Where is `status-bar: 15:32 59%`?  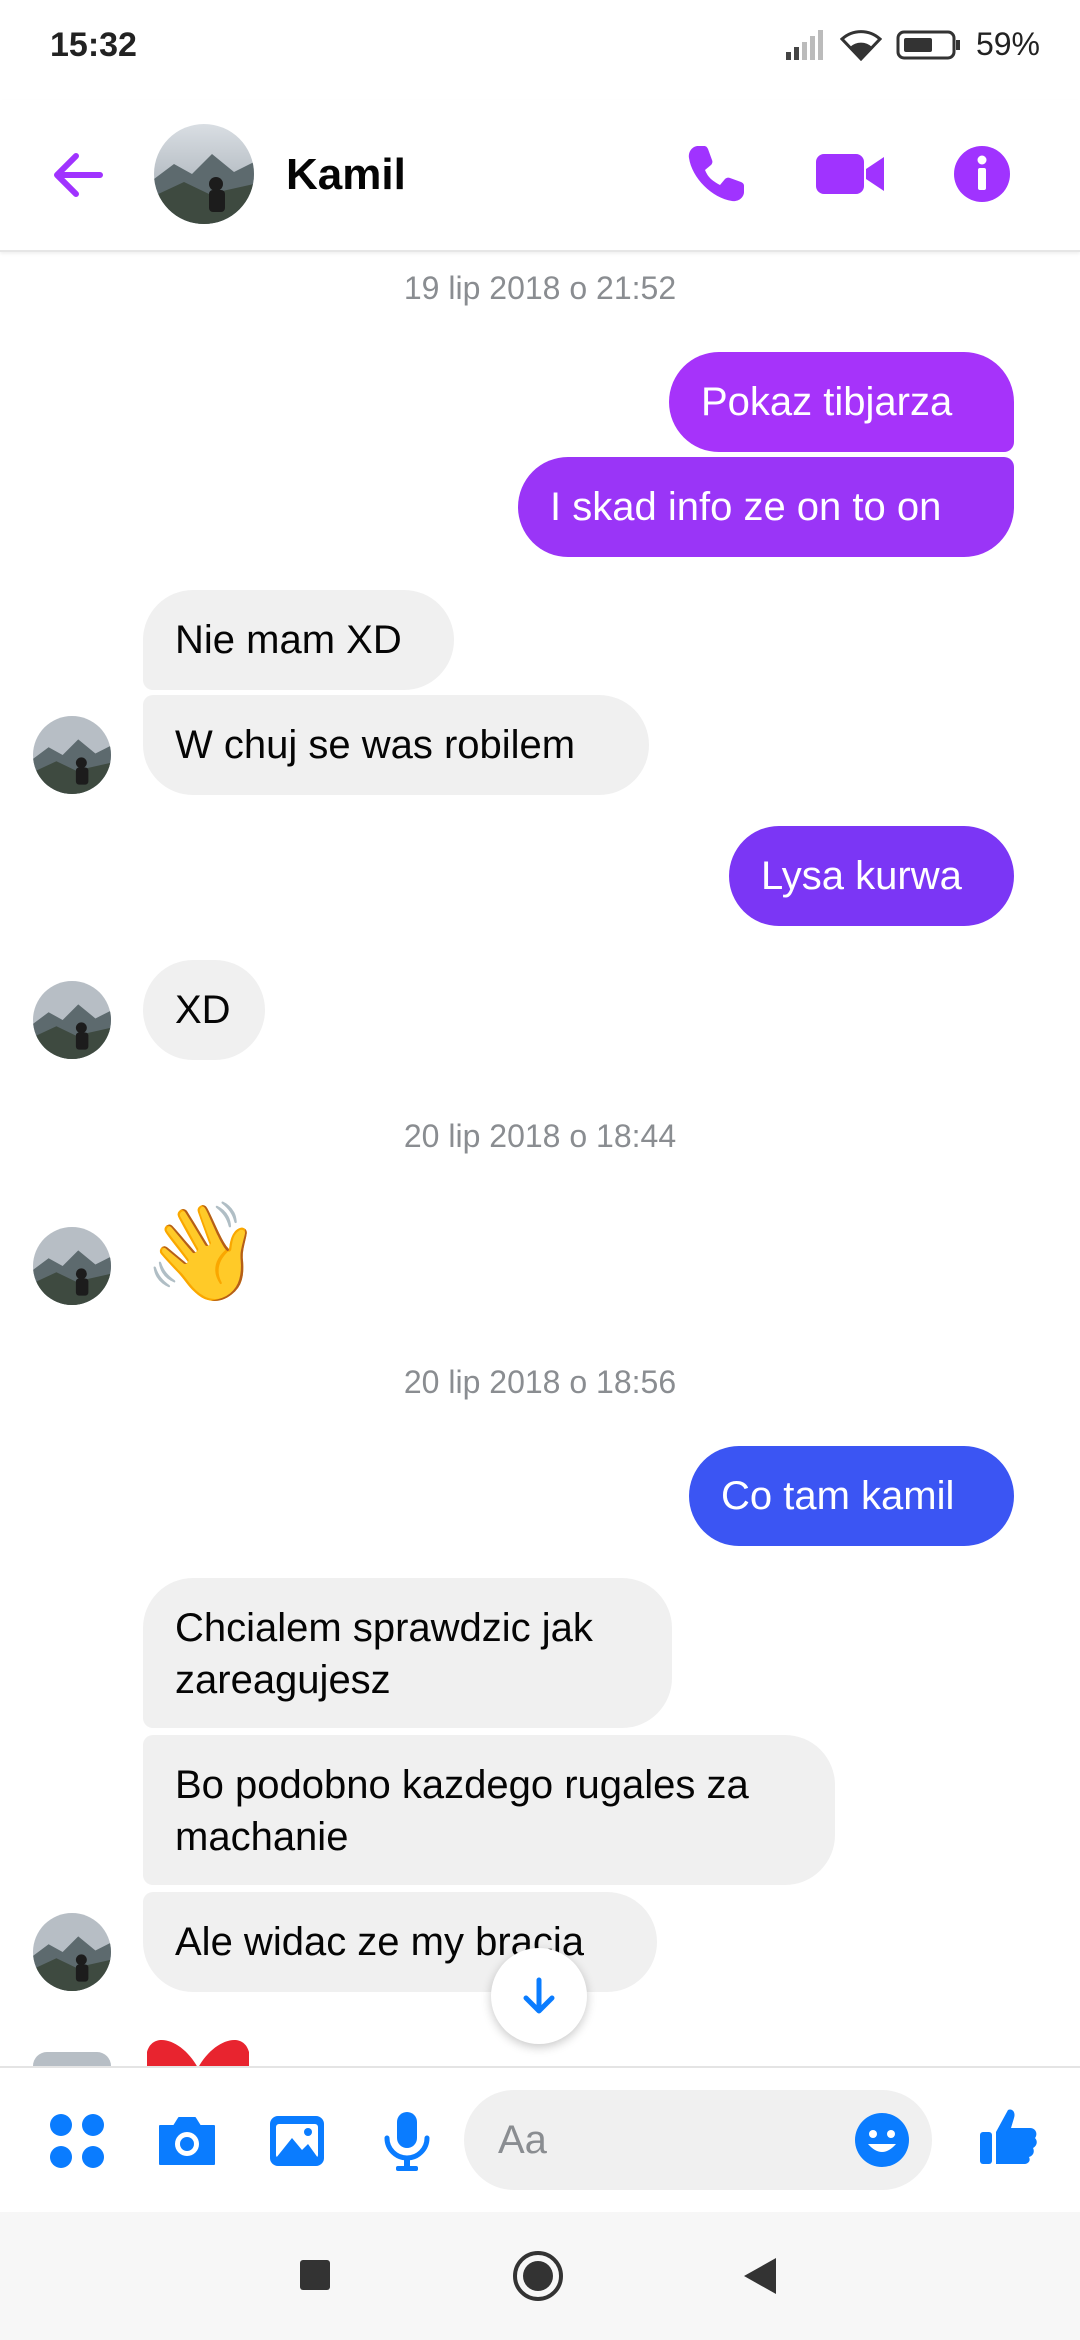 status-bar: 15:32 59% is located at coordinates (540, 50).